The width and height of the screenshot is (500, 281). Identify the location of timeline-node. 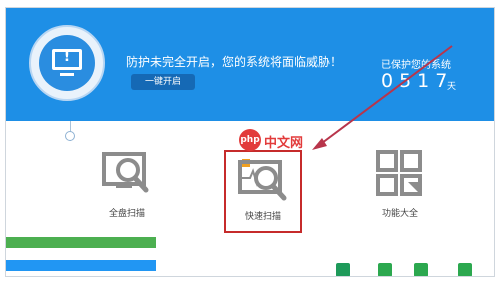
(70, 136).